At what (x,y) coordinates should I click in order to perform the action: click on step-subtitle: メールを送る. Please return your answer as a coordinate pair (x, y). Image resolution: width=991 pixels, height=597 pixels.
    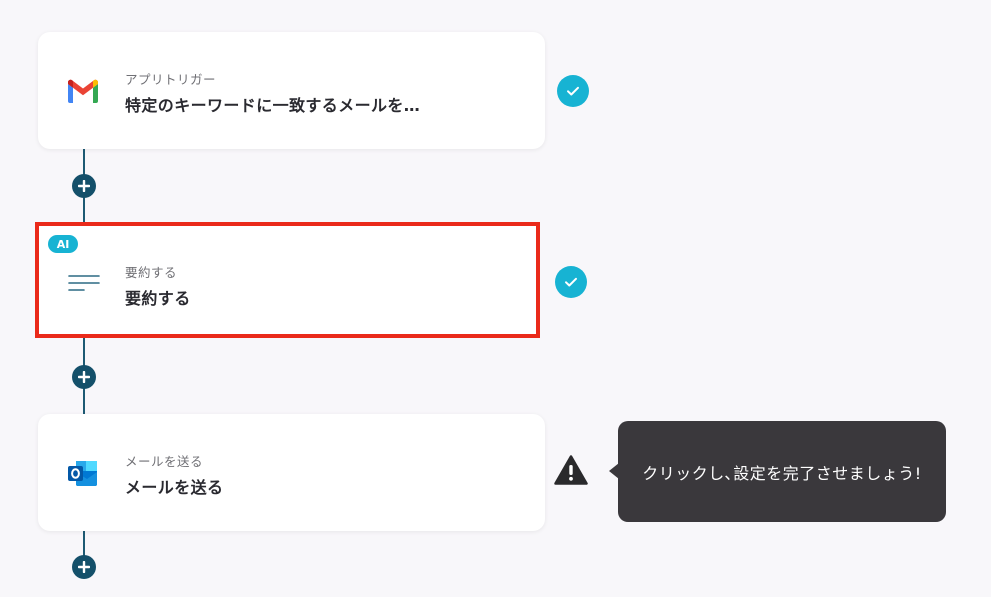
    Looking at the image, I should click on (164, 461).